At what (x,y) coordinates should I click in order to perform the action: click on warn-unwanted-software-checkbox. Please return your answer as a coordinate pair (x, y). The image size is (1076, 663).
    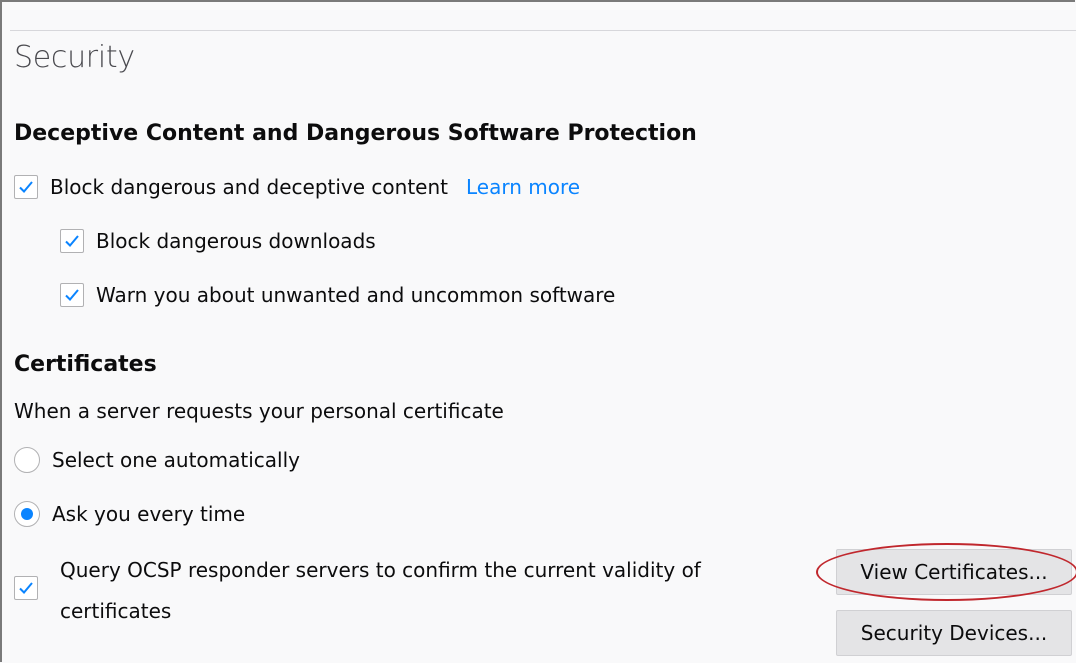
    Looking at the image, I should click on (72, 295).